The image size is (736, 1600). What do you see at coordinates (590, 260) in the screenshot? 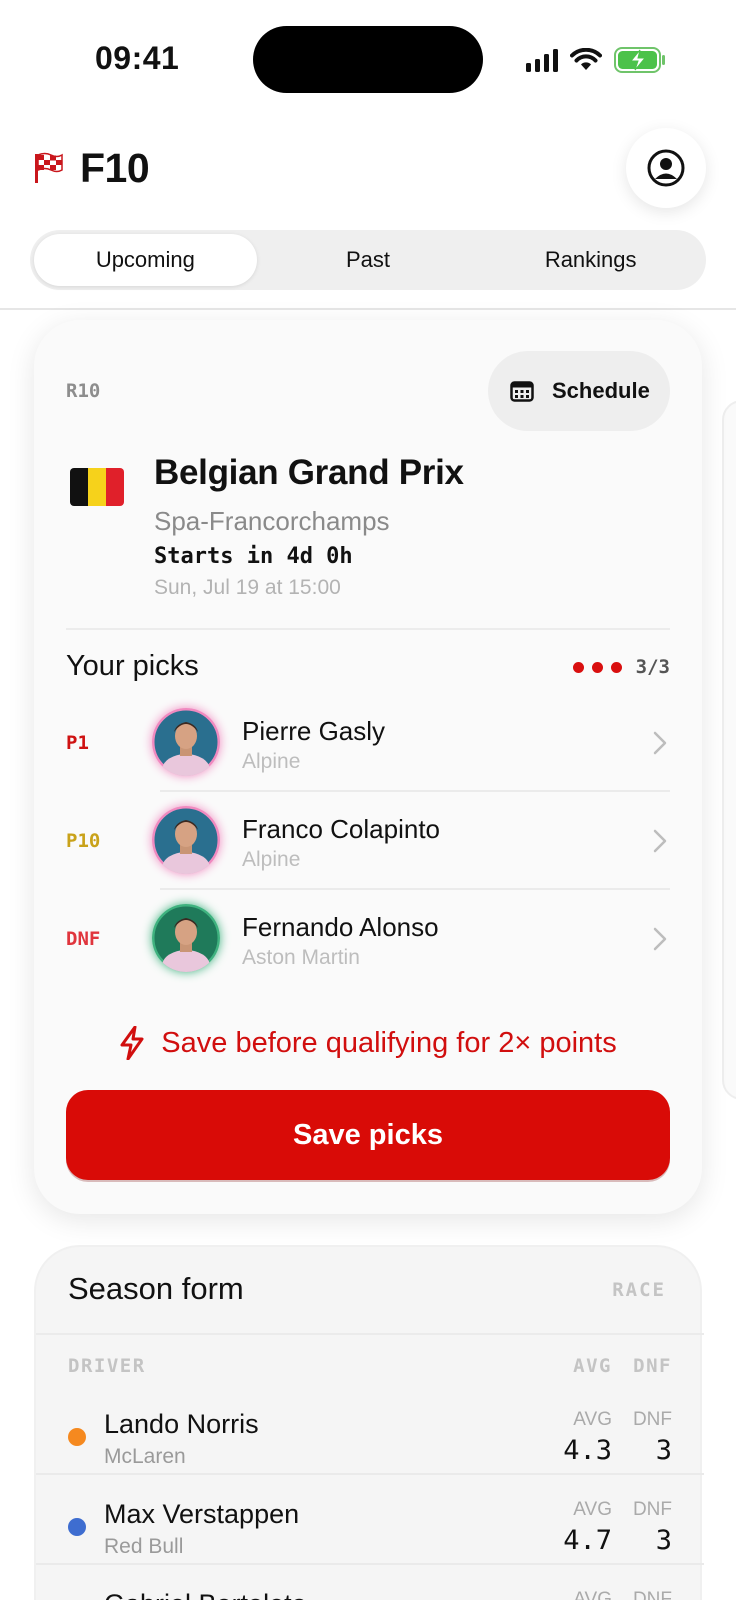
I see `tab-rankings: Rankings` at bounding box center [590, 260].